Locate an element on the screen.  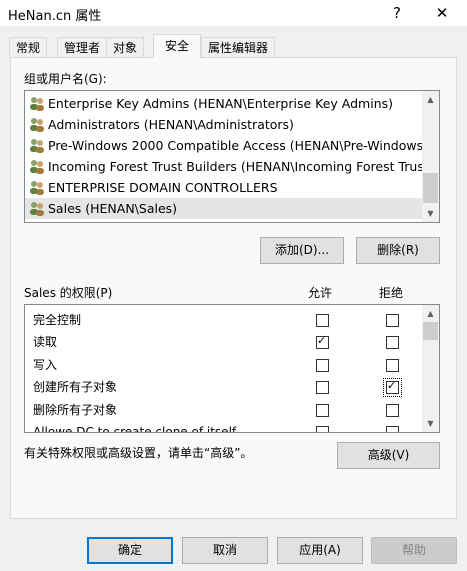
cancel-button: 取消 is located at coordinates (225, 550).